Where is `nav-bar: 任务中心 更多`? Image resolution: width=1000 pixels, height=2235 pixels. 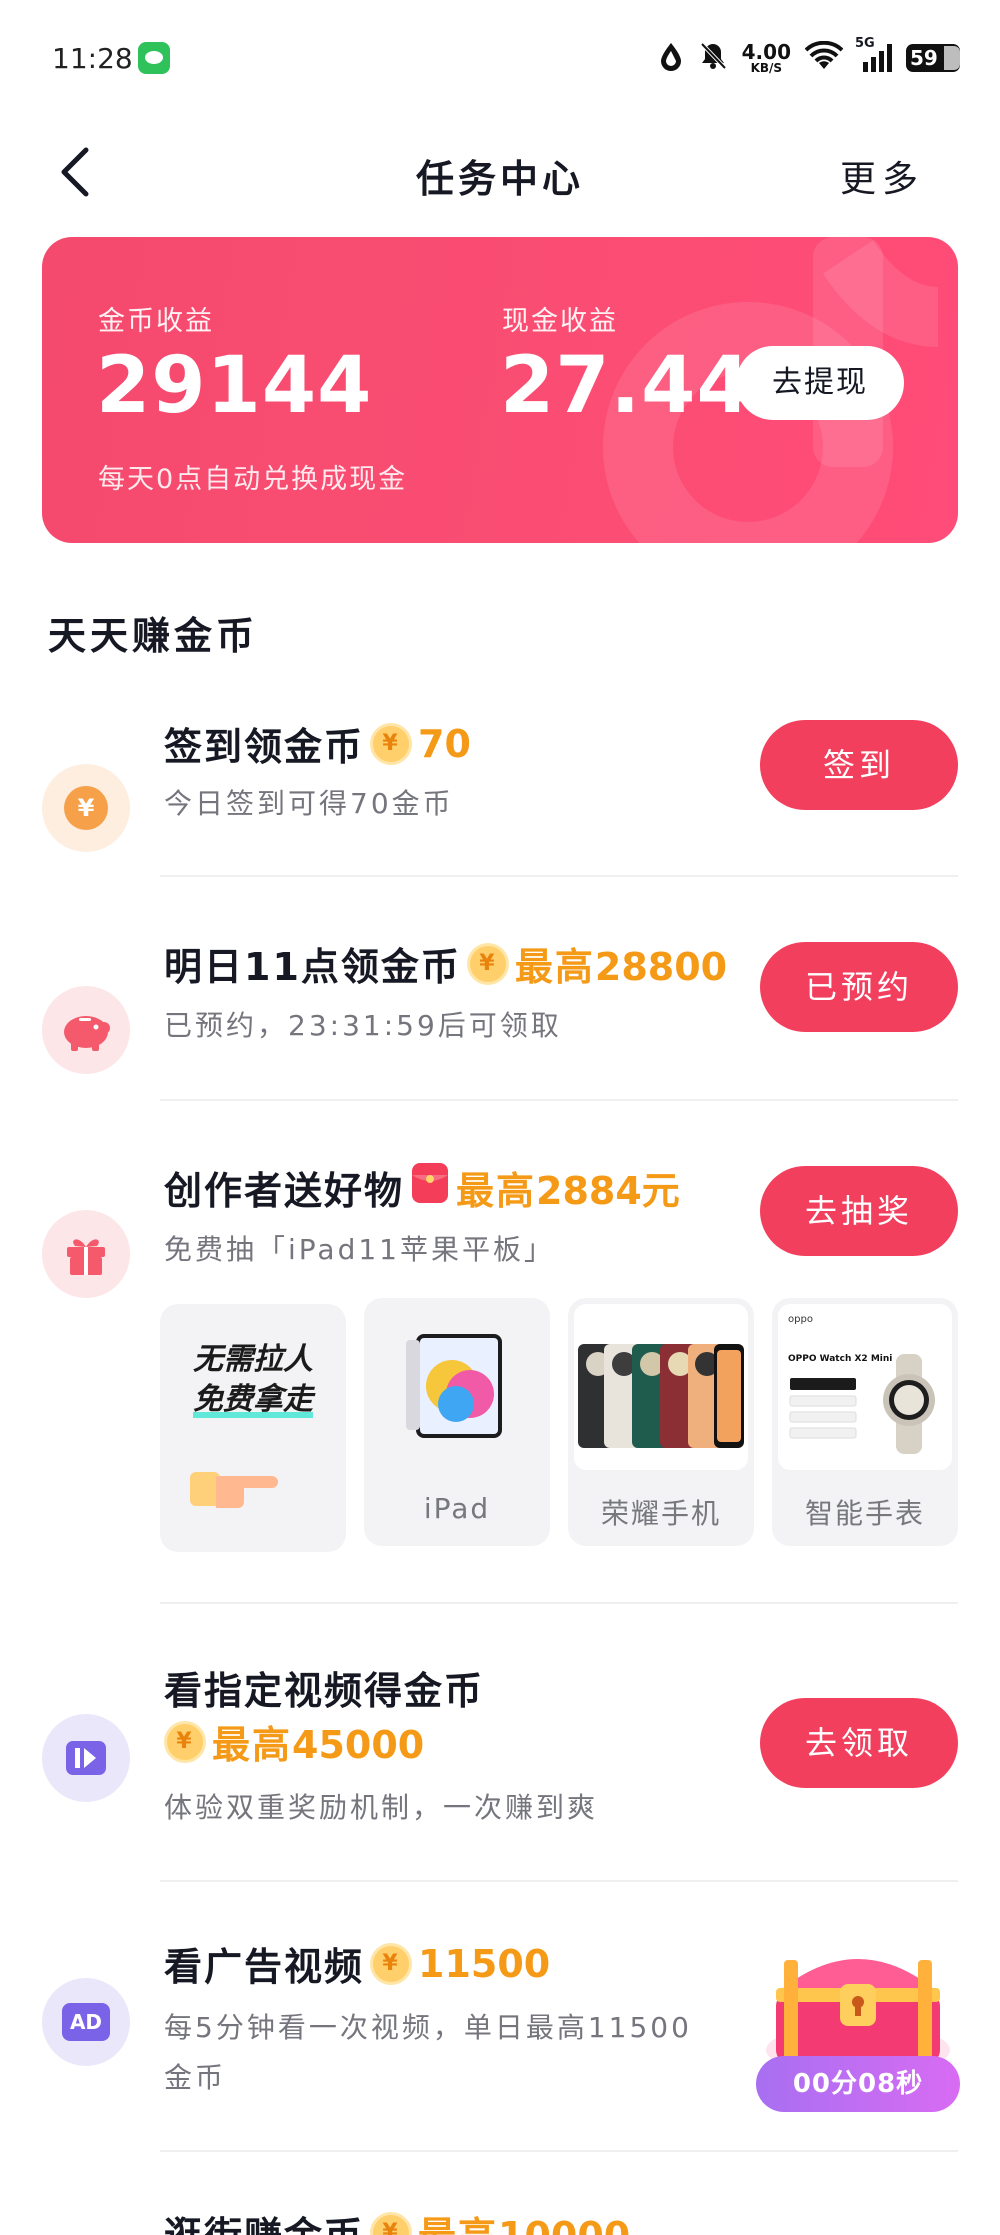
nav-bar: 任务中心 更多 is located at coordinates (500, 170).